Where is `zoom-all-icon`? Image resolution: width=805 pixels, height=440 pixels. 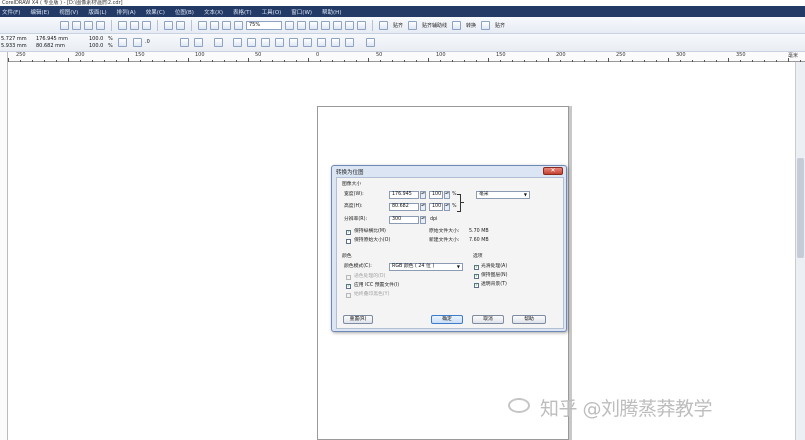 zoom-all-icon is located at coordinates (325, 25).